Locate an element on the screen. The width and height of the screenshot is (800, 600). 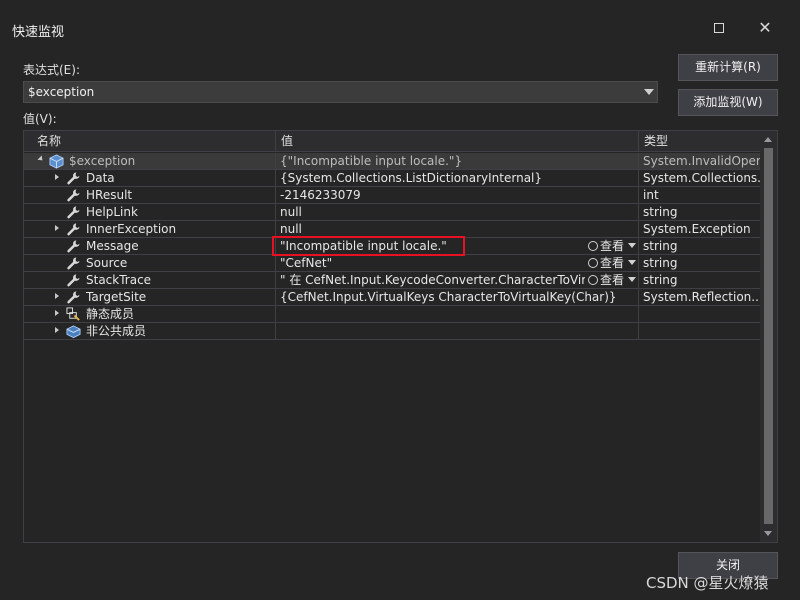
cell-value: "CefNet" 查看 is located at coordinates (457, 263).